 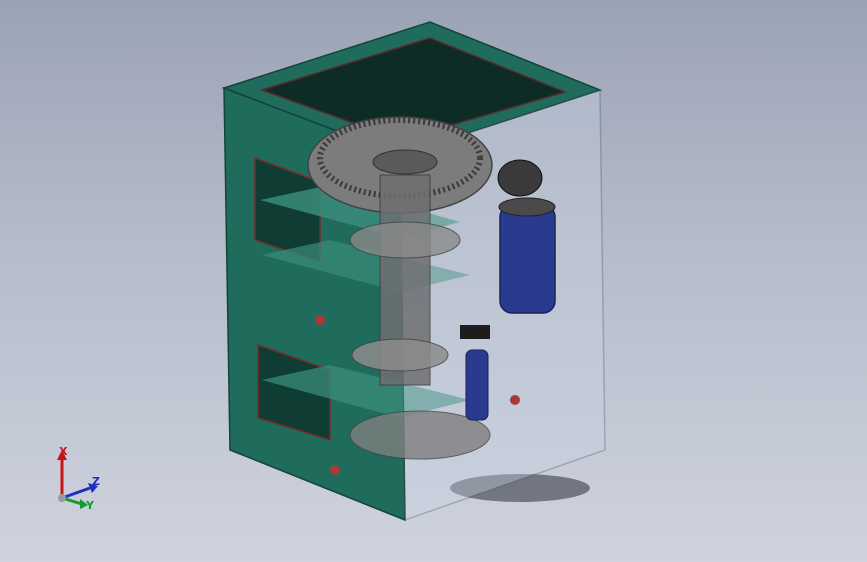 I want to click on gear-hub, so click(x=405, y=162).